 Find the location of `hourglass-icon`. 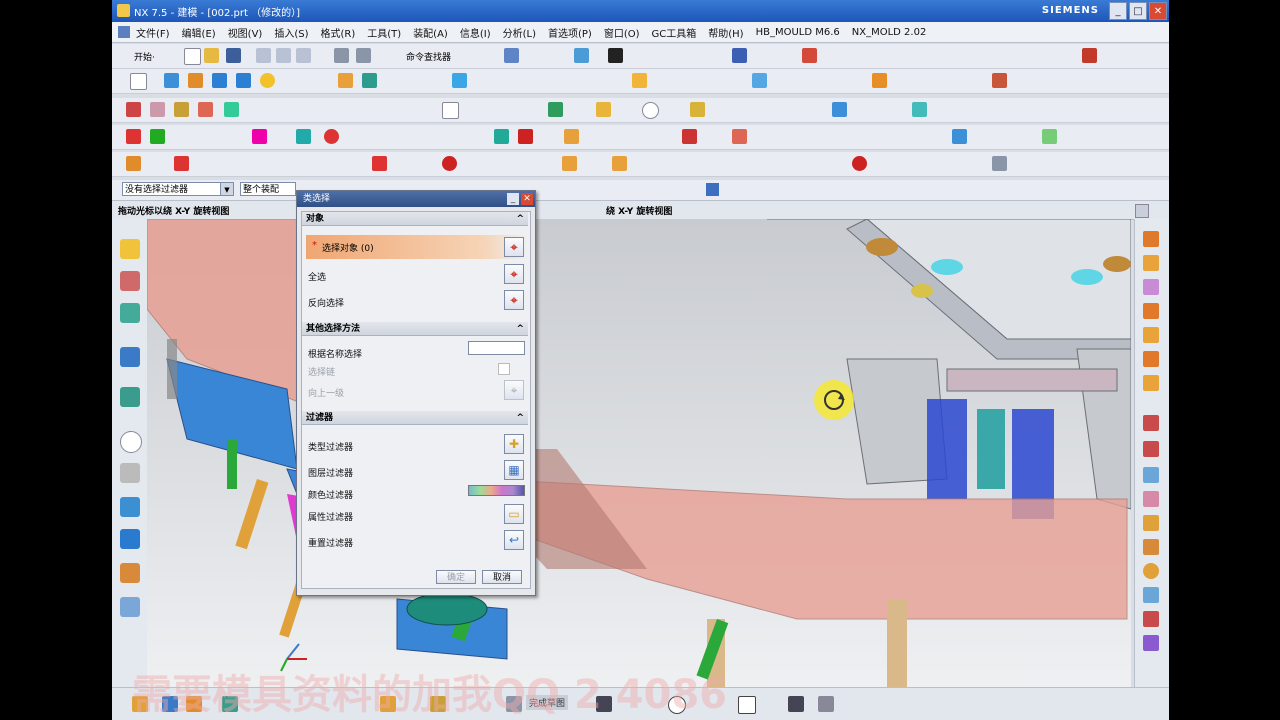

hourglass-icon is located at coordinates (697, 109).